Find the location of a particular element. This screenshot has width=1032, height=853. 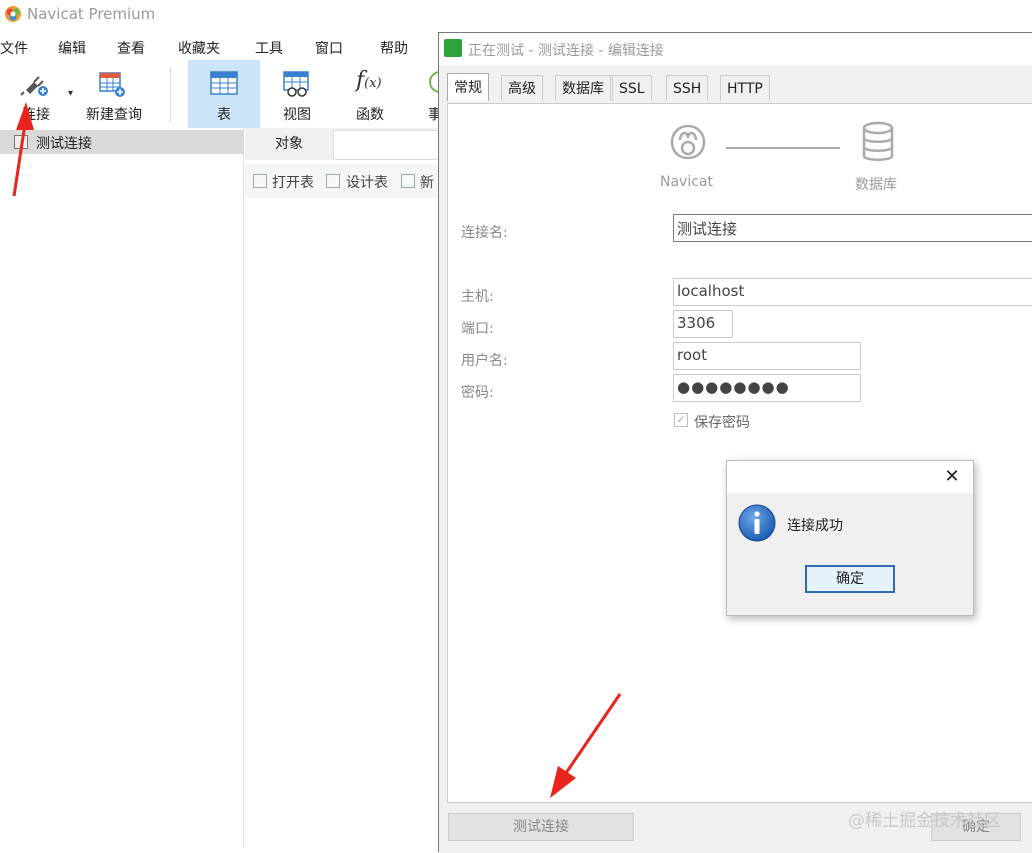

tab-ssh: SSH is located at coordinates (687, 88).